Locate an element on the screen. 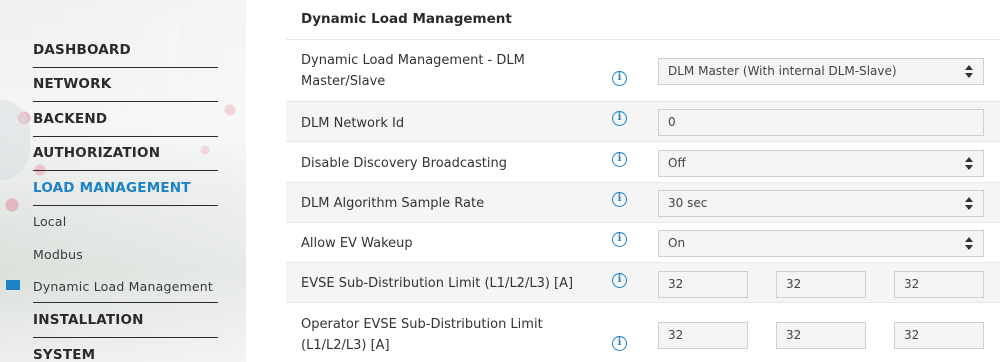 This screenshot has height=362, width=1003. evse-limit-l2-input: 32 is located at coordinates (821, 284).